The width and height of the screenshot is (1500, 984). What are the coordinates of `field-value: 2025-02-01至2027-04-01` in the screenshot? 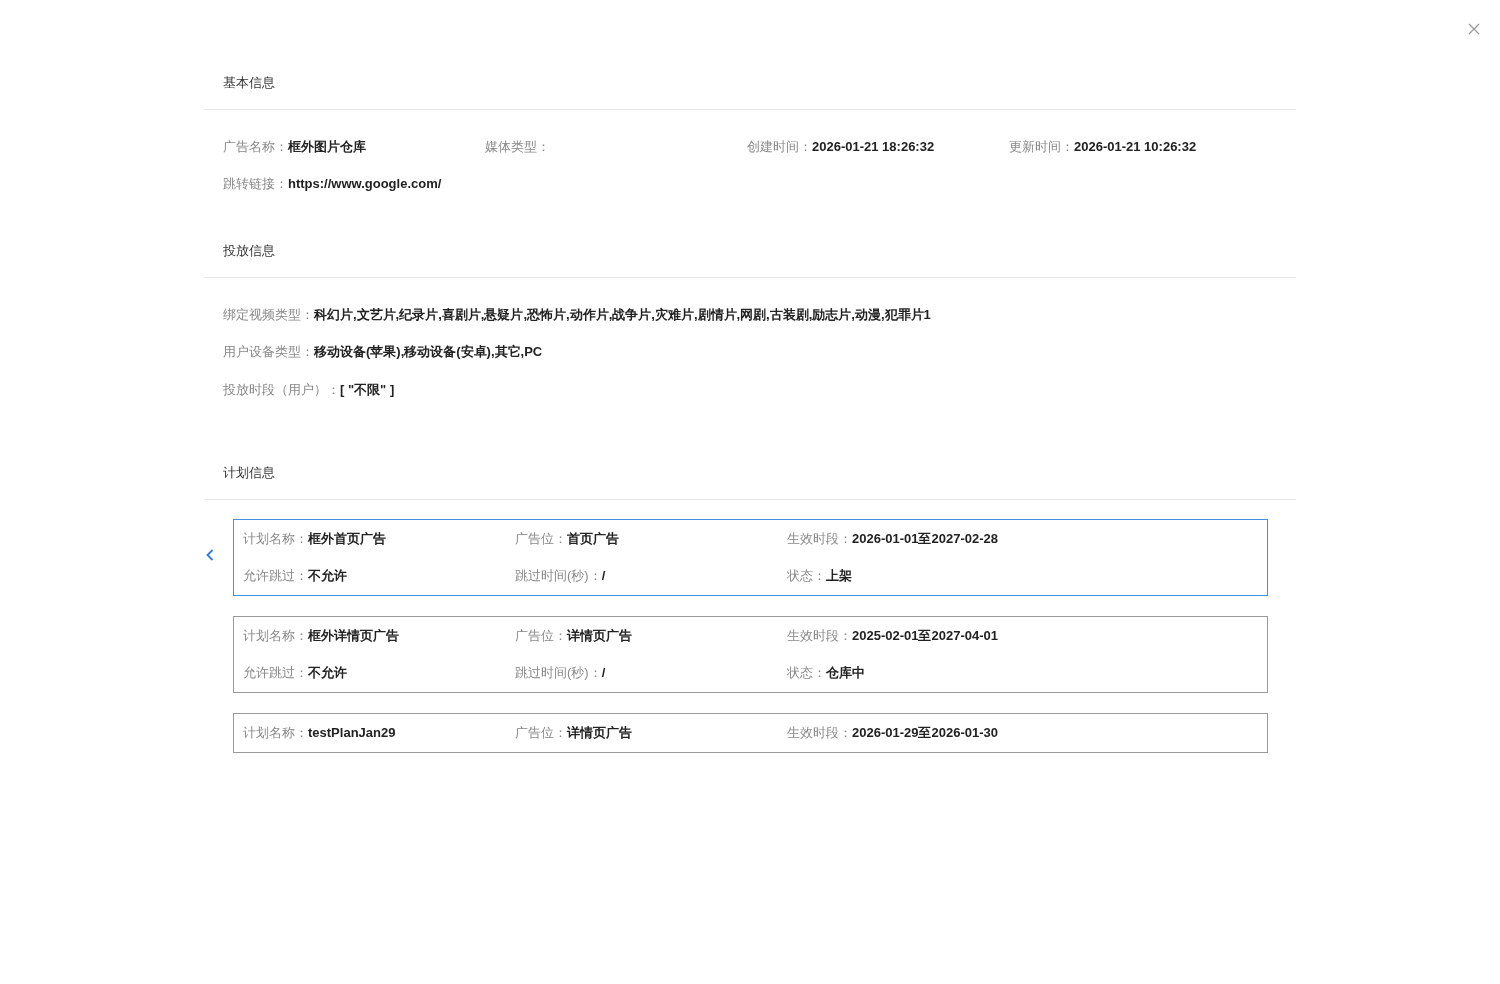 It's located at (925, 636).